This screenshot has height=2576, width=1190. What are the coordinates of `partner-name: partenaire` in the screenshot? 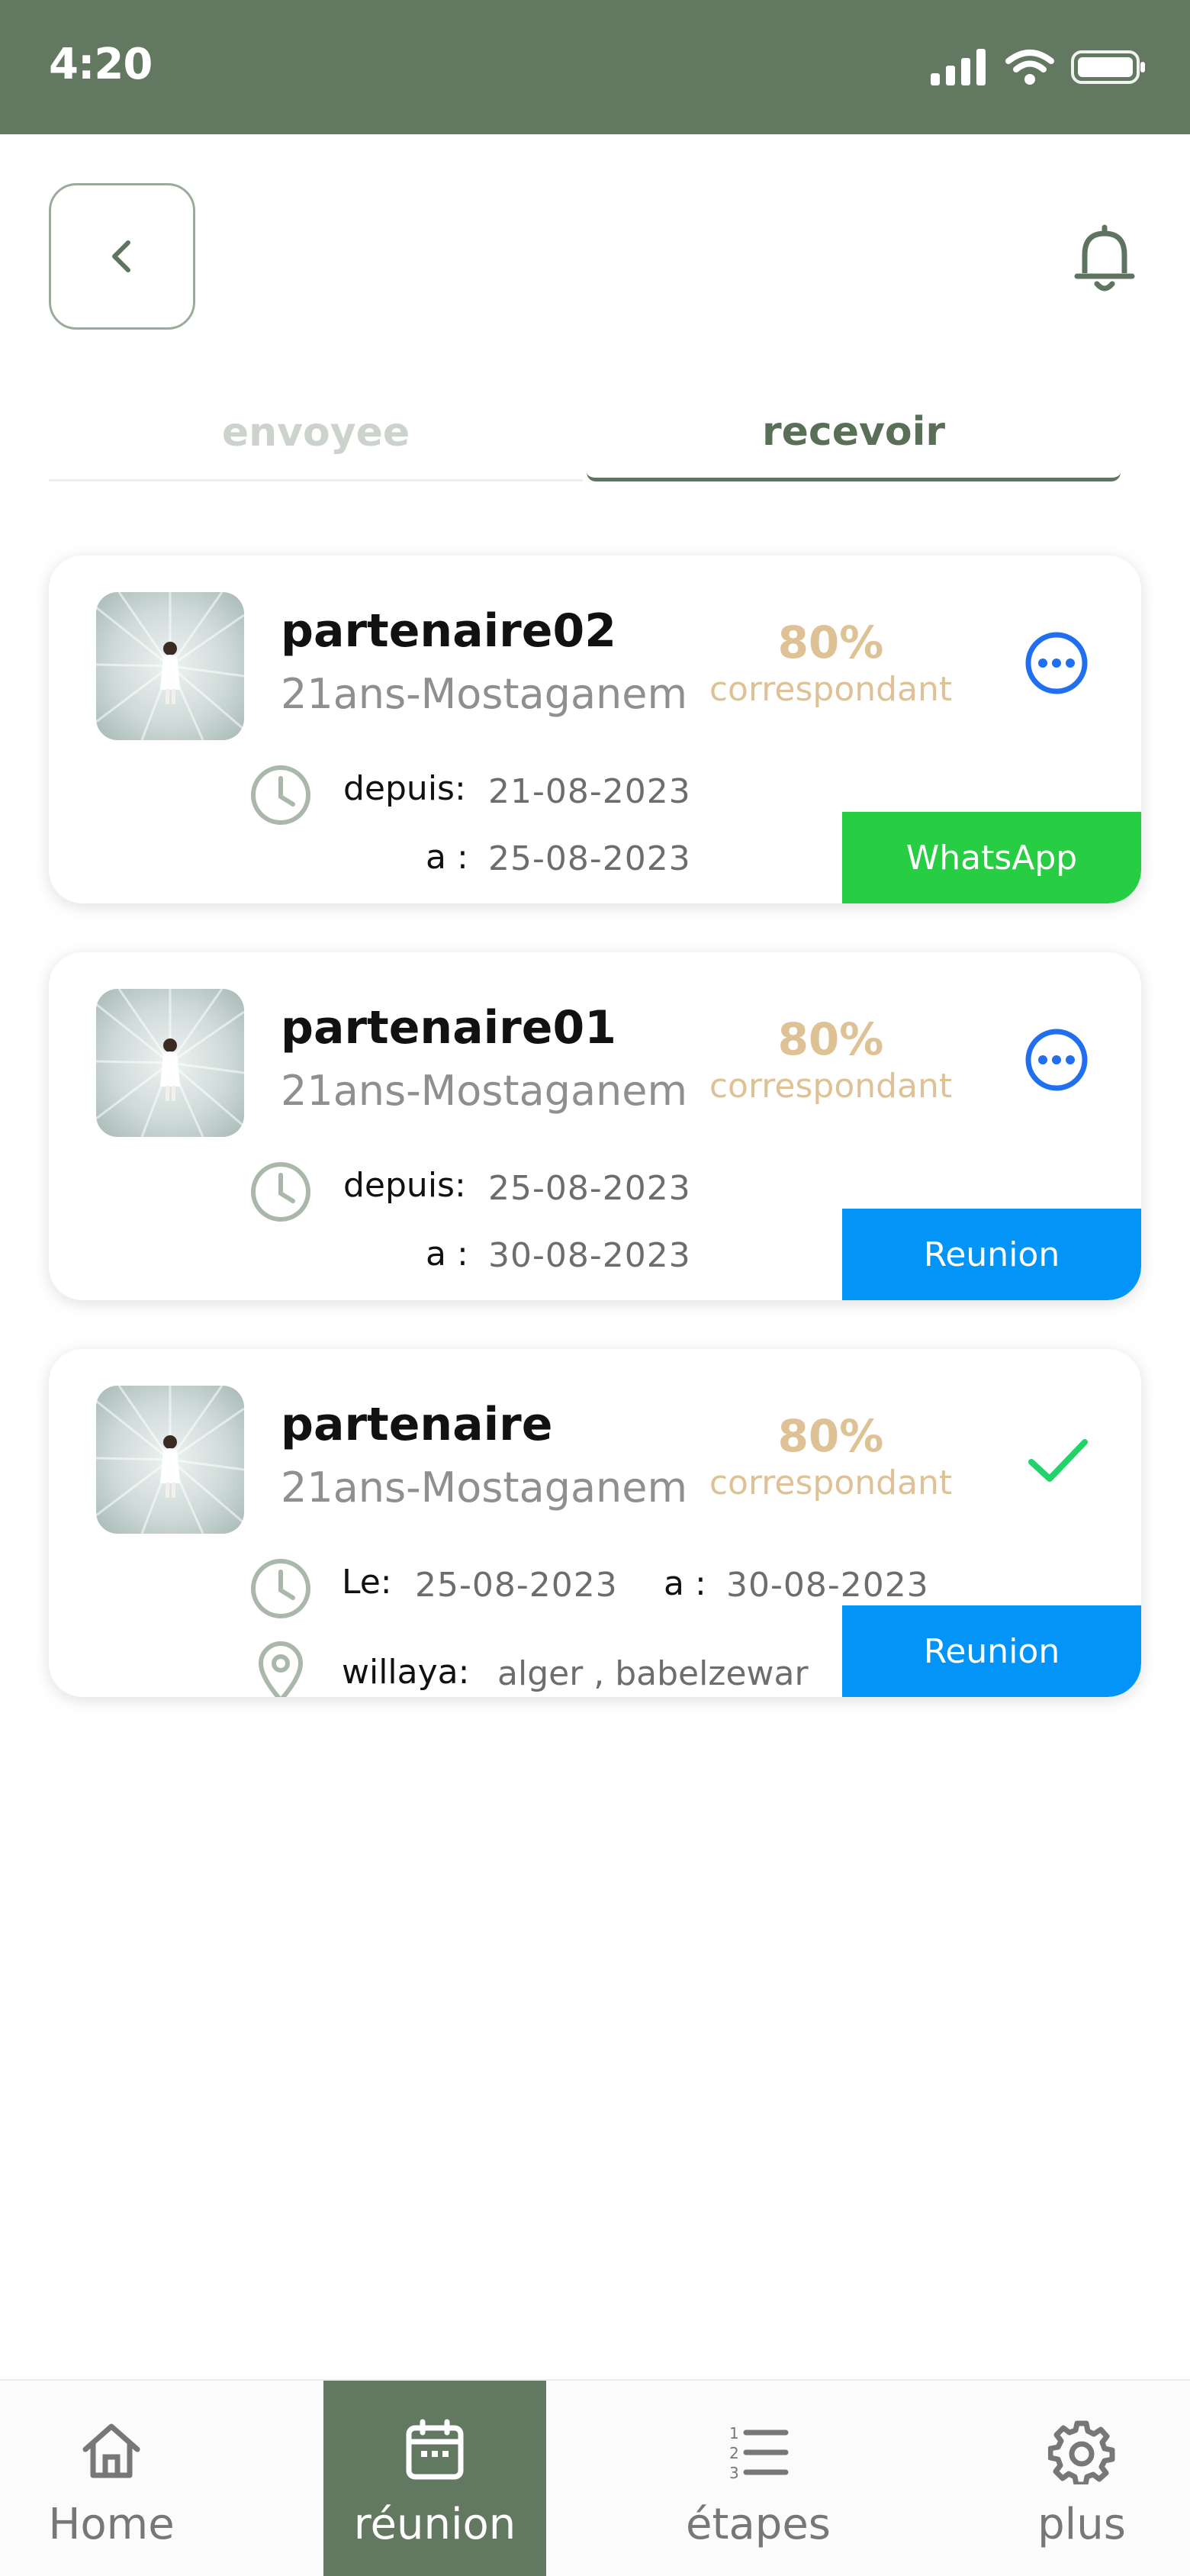 It's located at (417, 1424).